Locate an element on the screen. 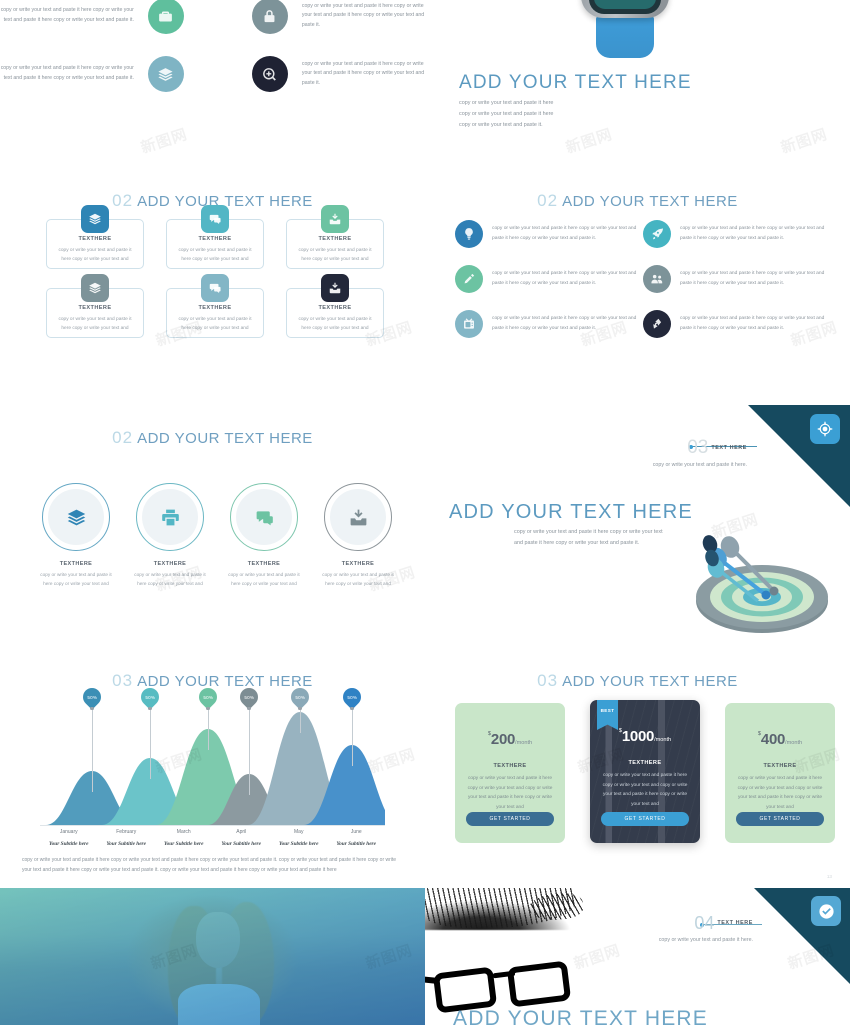 The width and height of the screenshot is (850, 1025). pencil-icon is located at coordinates (469, 279).